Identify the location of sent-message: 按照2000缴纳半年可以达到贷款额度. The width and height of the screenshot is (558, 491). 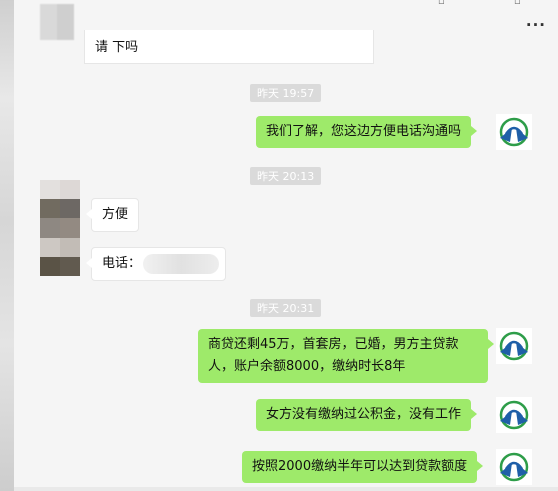
(363, 467).